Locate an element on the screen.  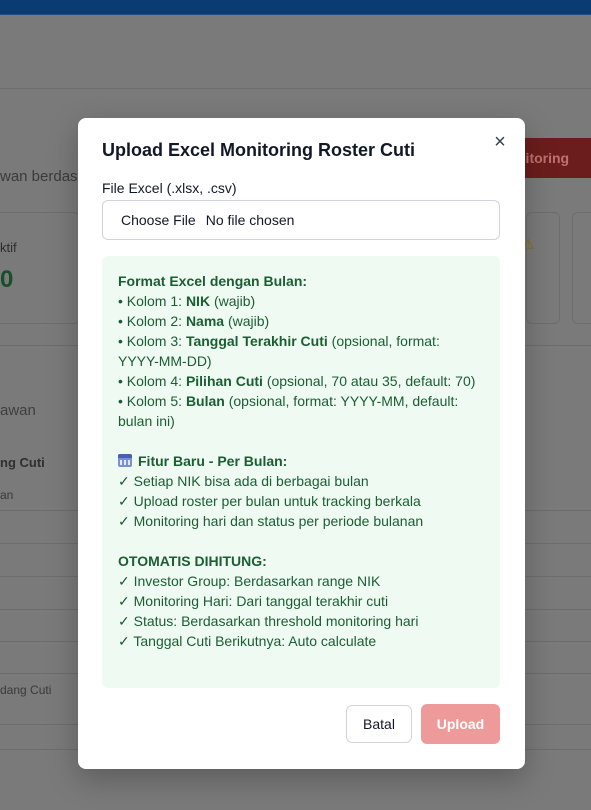
close-icon: × is located at coordinates (500, 142).